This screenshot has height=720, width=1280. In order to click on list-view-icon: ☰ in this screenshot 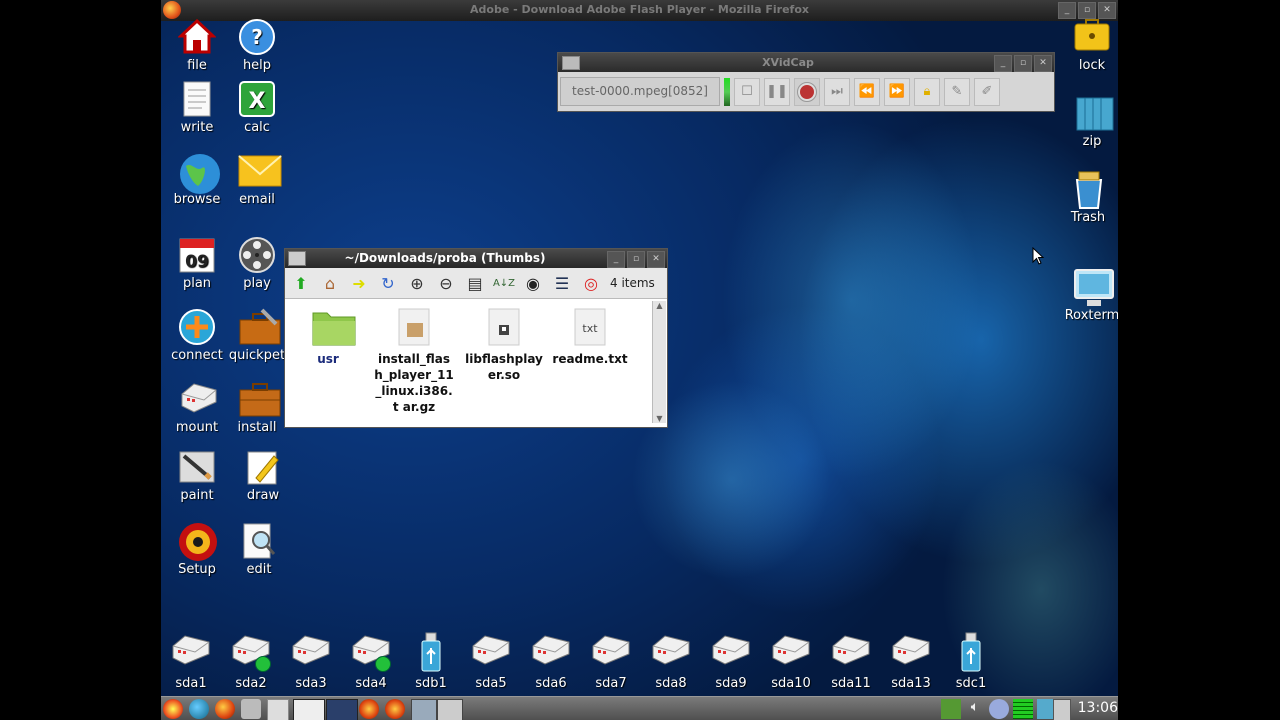, I will do `click(562, 283)`.